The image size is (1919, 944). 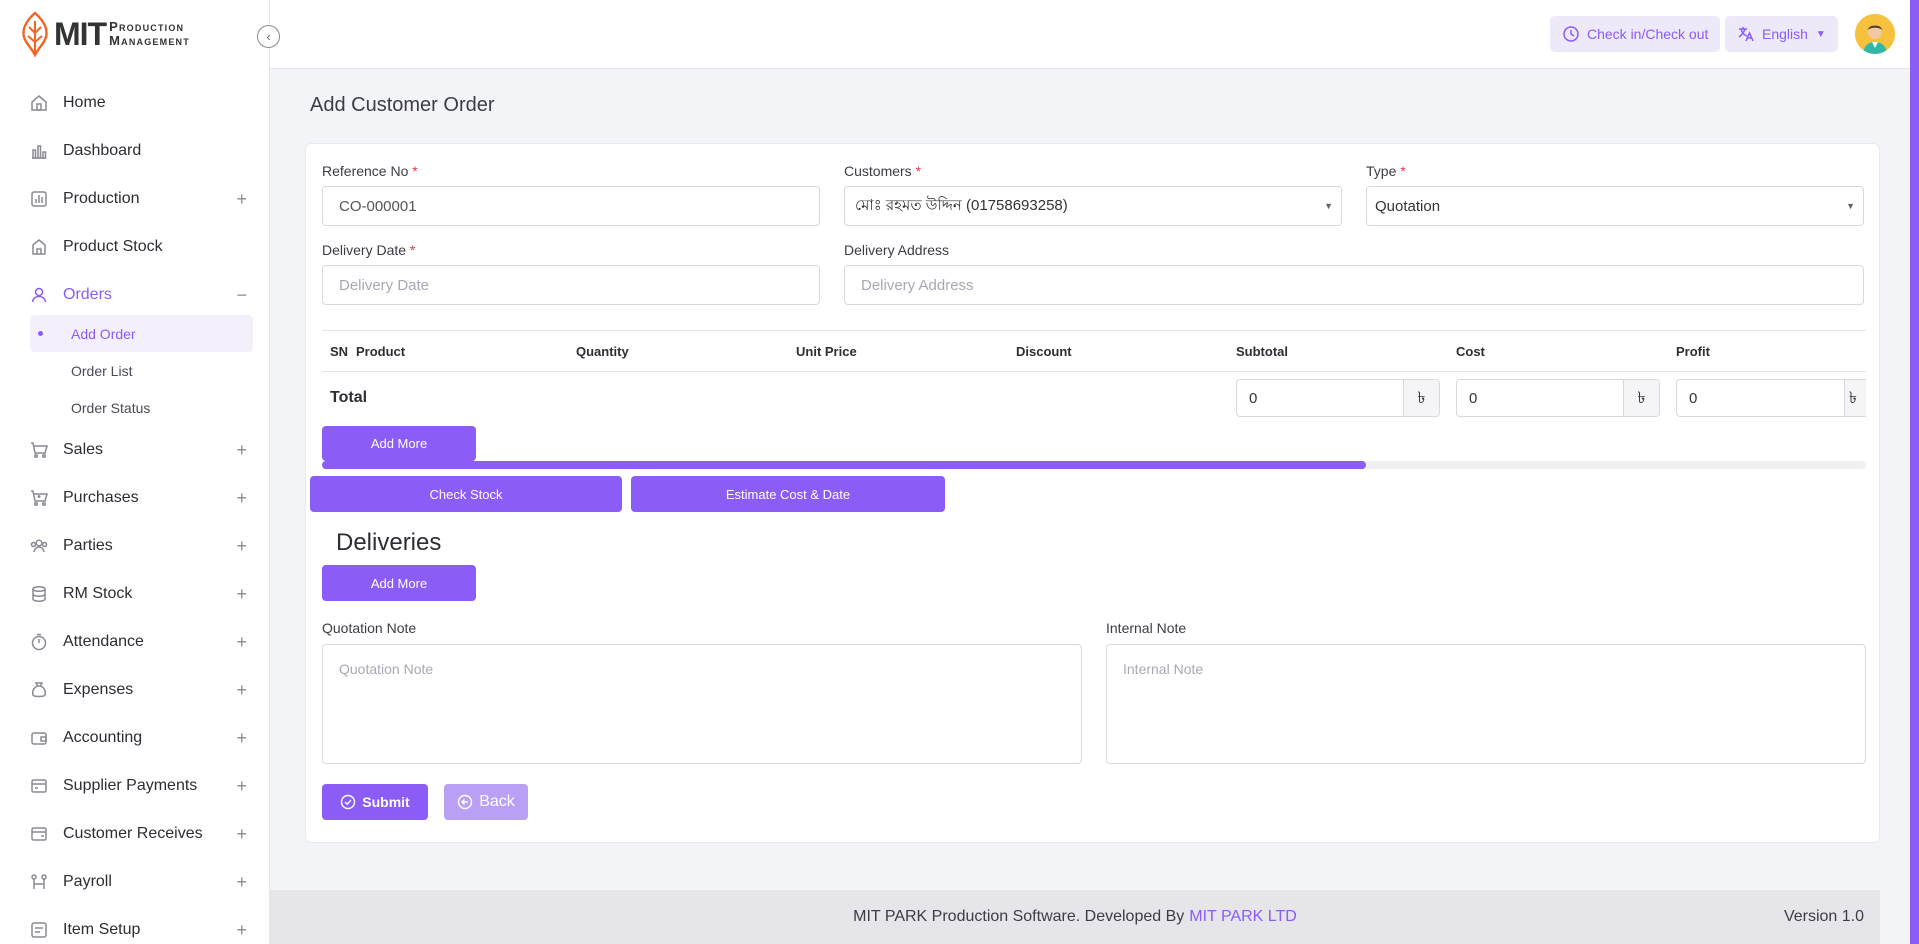 What do you see at coordinates (571, 206) in the screenshot?
I see `reference-no-input: CO-000001` at bounding box center [571, 206].